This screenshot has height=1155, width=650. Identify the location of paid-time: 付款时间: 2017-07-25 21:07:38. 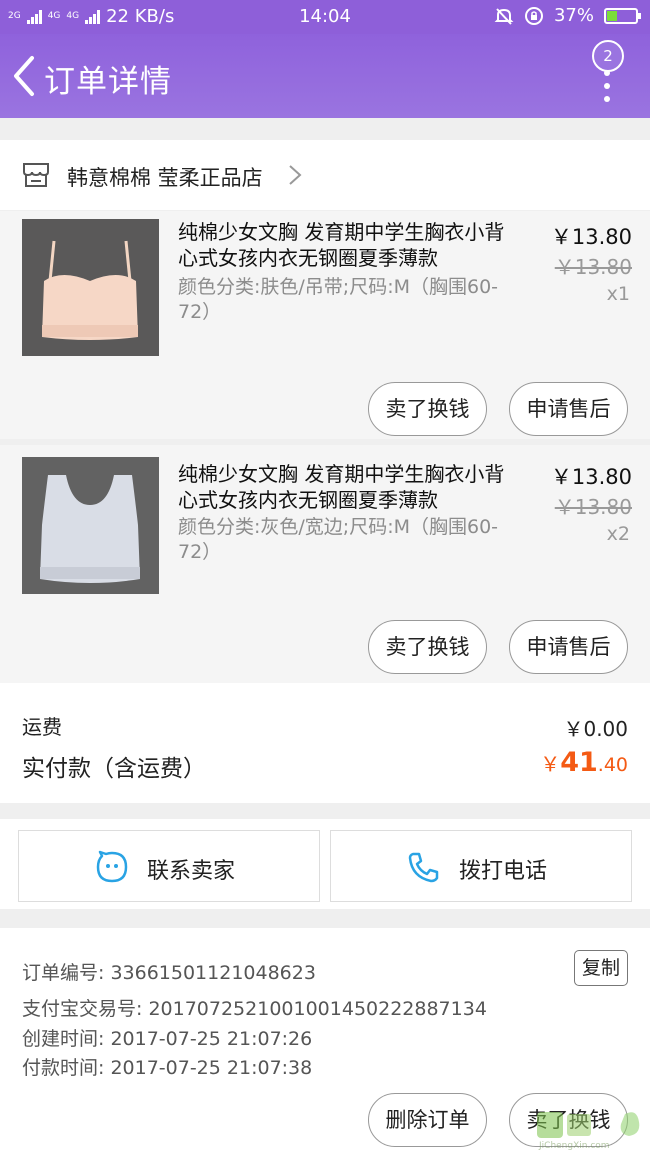
(167, 1068).